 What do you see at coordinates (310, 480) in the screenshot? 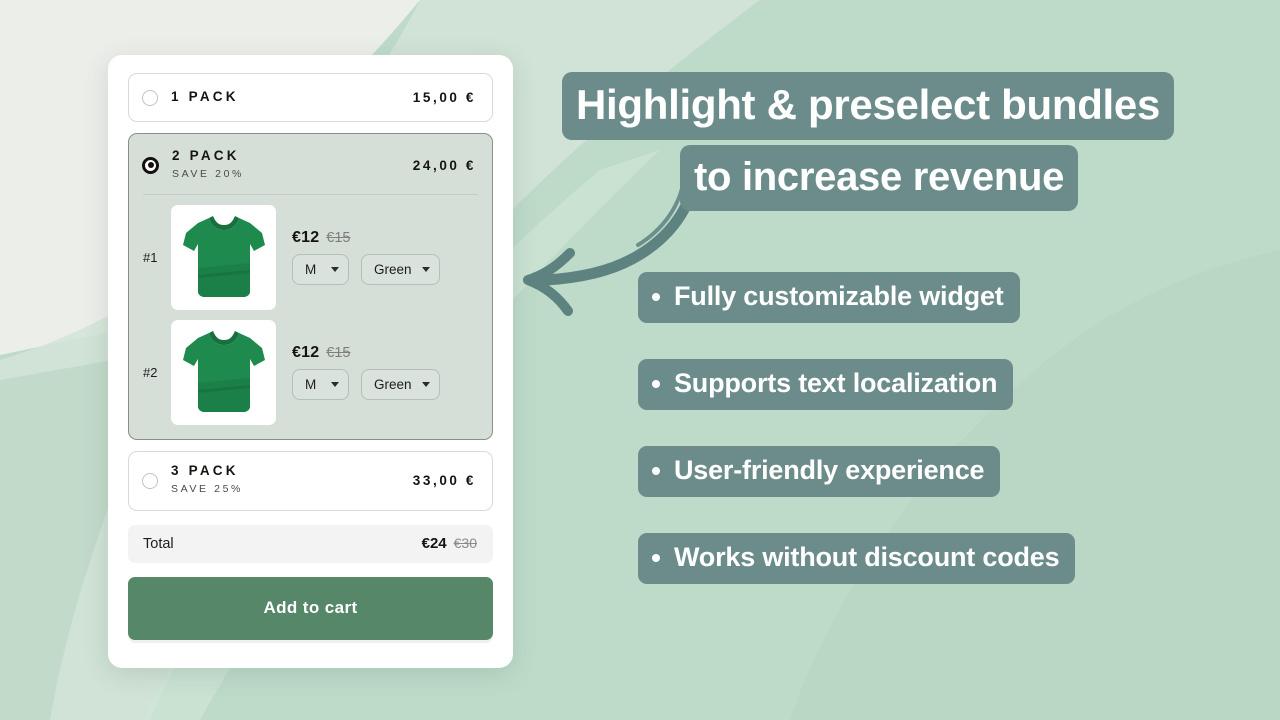
I see `bundle-option-3-pack: 3 PACK SAVE 25% 33,00 €` at bounding box center [310, 480].